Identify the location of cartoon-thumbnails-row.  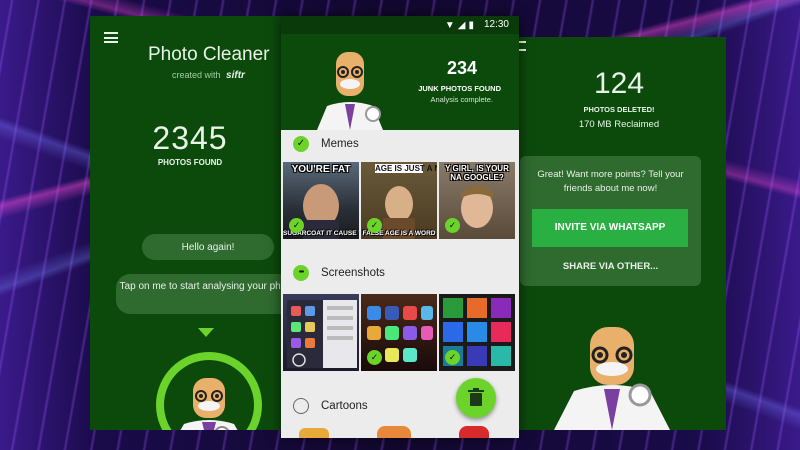
(399, 431).